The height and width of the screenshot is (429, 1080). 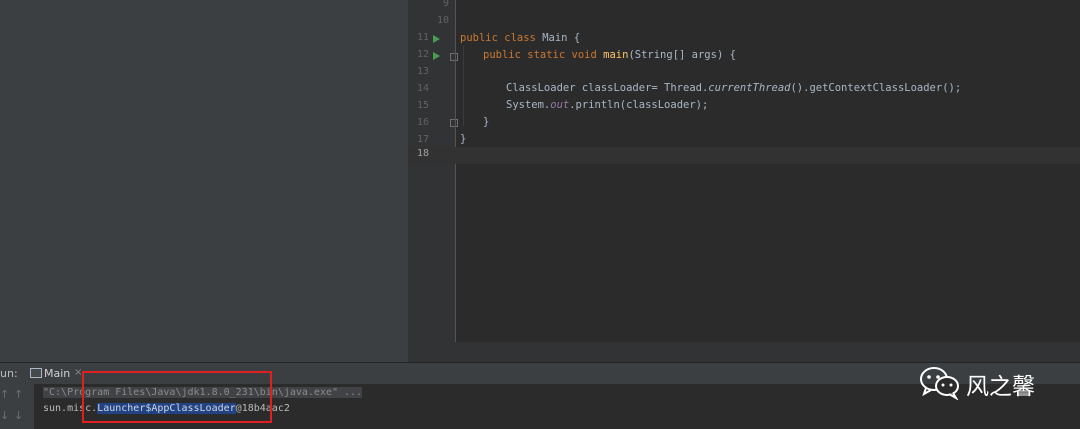 What do you see at coordinates (436, 39) in the screenshot?
I see `run-class-icon` at bounding box center [436, 39].